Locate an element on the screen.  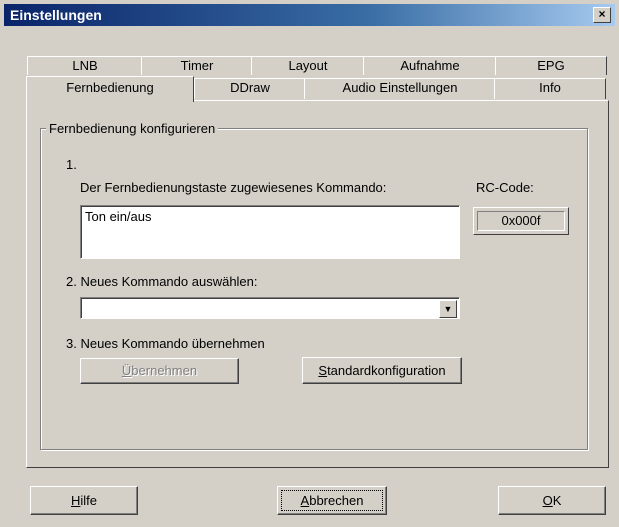
apply-mnemonic: Ü is located at coordinates (126, 370).